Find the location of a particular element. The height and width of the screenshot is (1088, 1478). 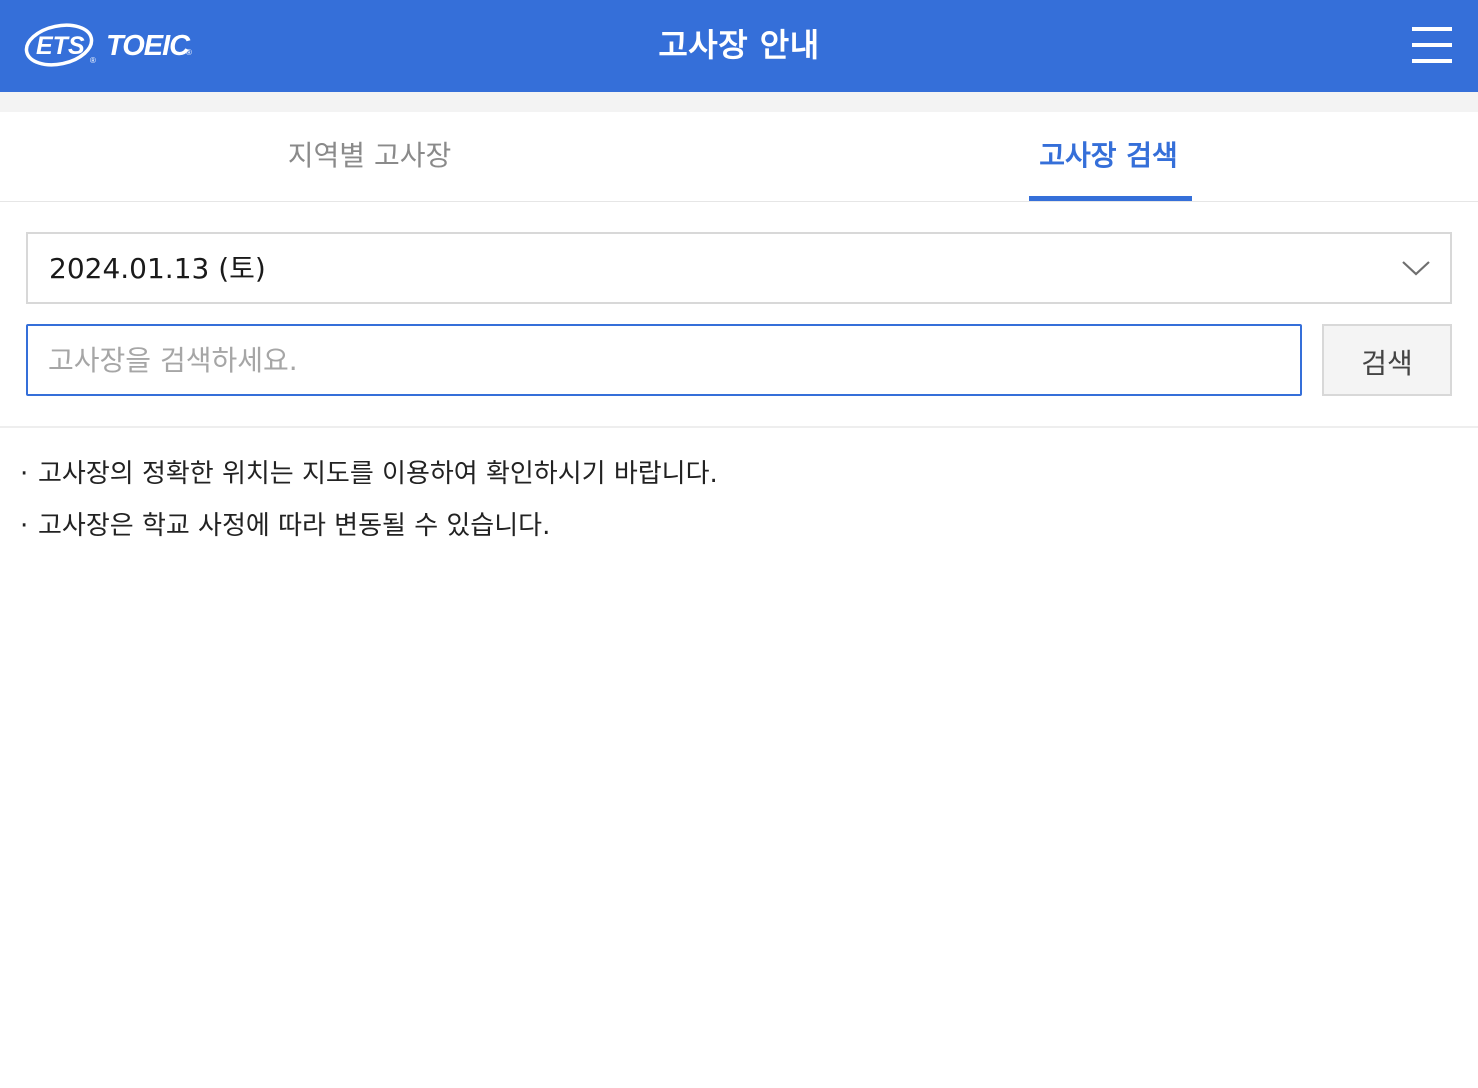

chevron-down-icon is located at coordinates (1416, 268).